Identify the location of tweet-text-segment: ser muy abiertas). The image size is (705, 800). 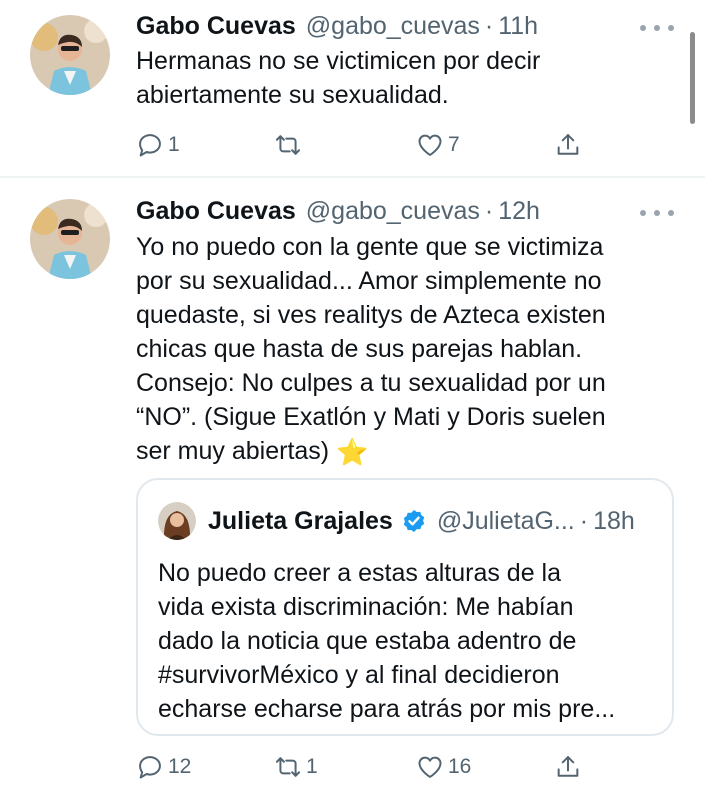
(233, 451).